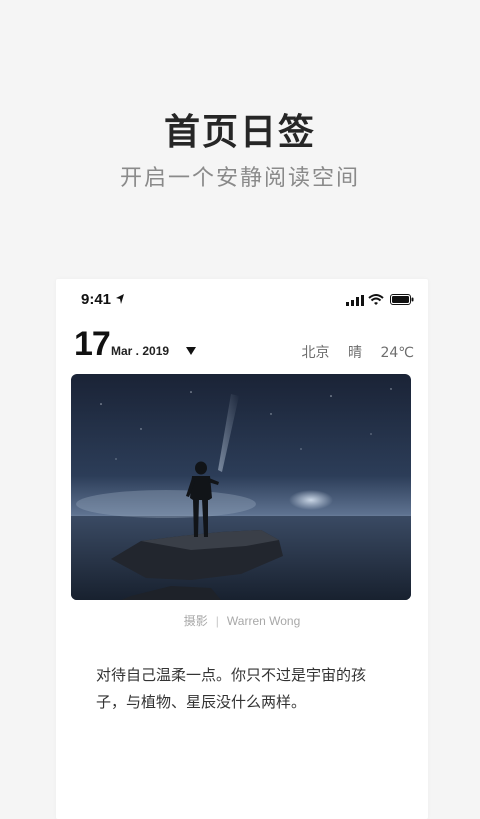  Describe the element at coordinates (140, 351) in the screenshot. I see `date-month-year: Mar . 2019` at that location.